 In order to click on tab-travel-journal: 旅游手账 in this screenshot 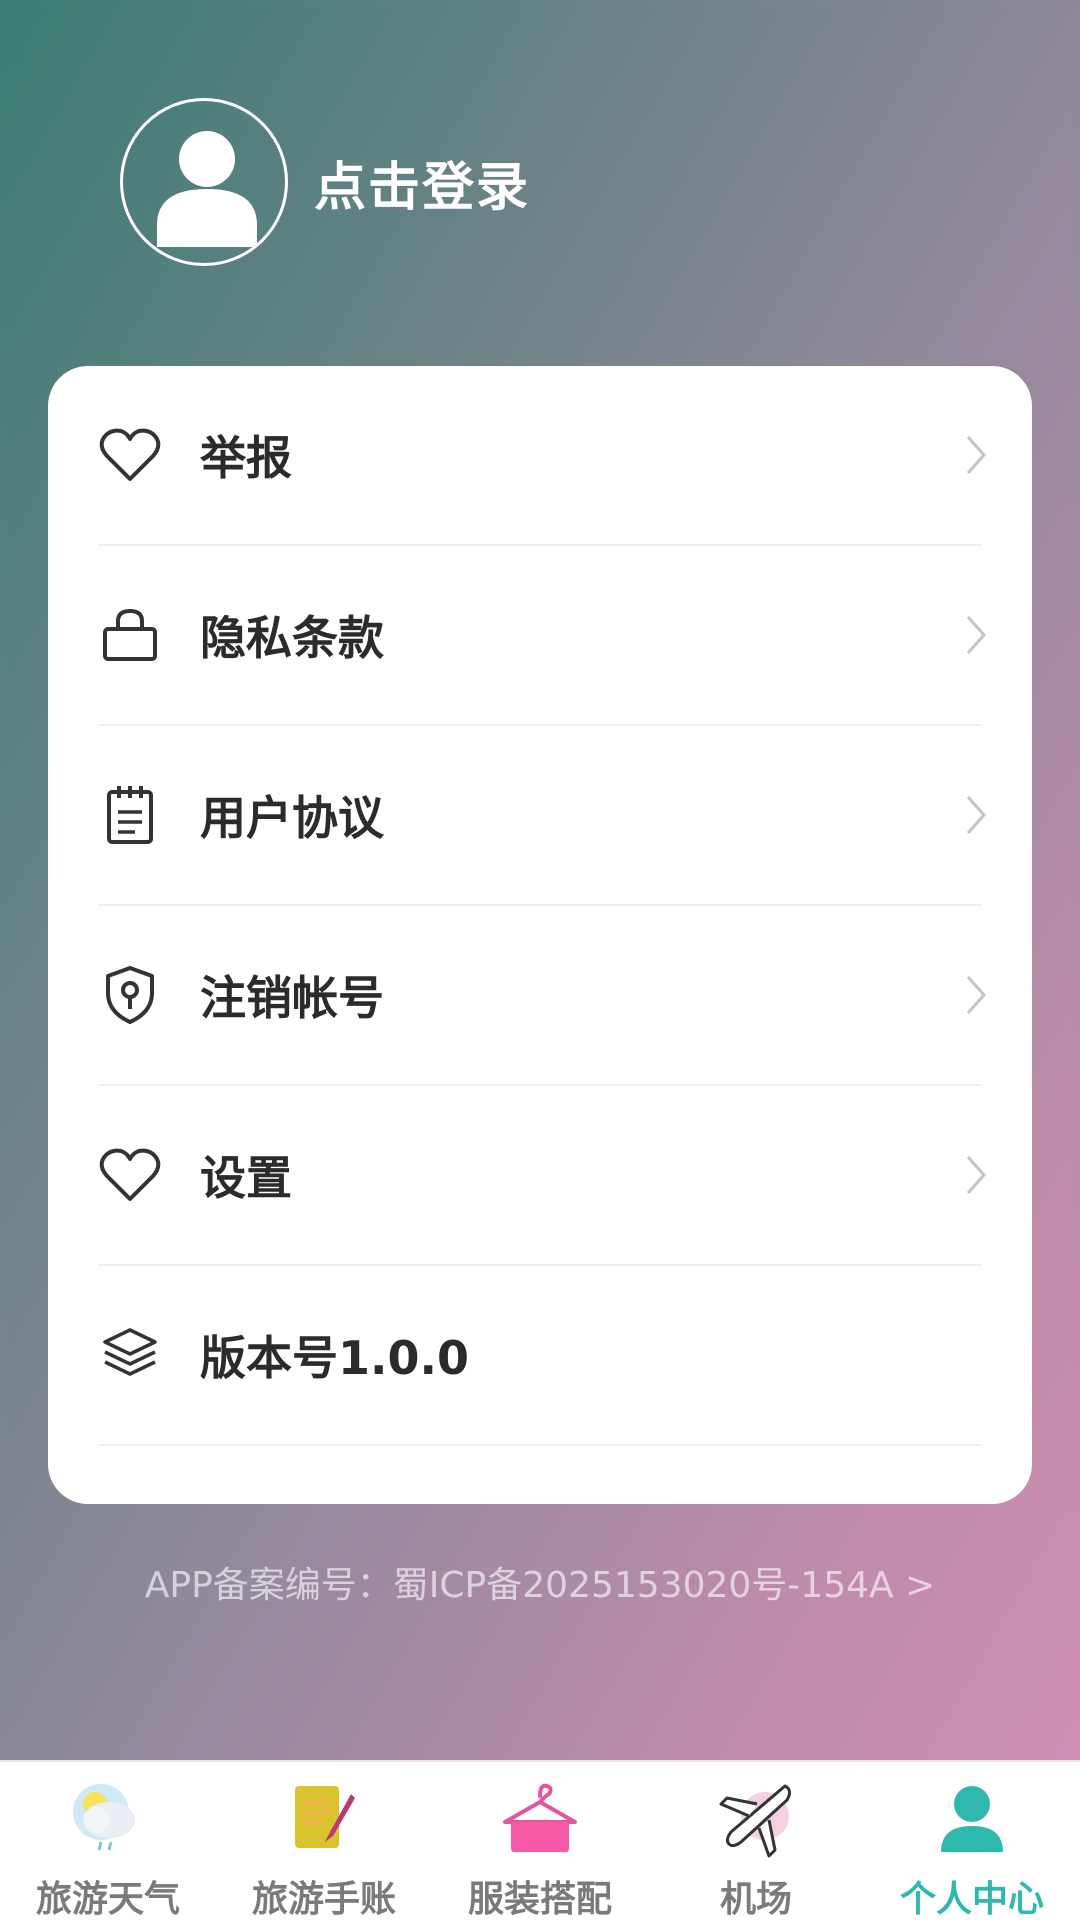, I will do `click(324, 1842)`.